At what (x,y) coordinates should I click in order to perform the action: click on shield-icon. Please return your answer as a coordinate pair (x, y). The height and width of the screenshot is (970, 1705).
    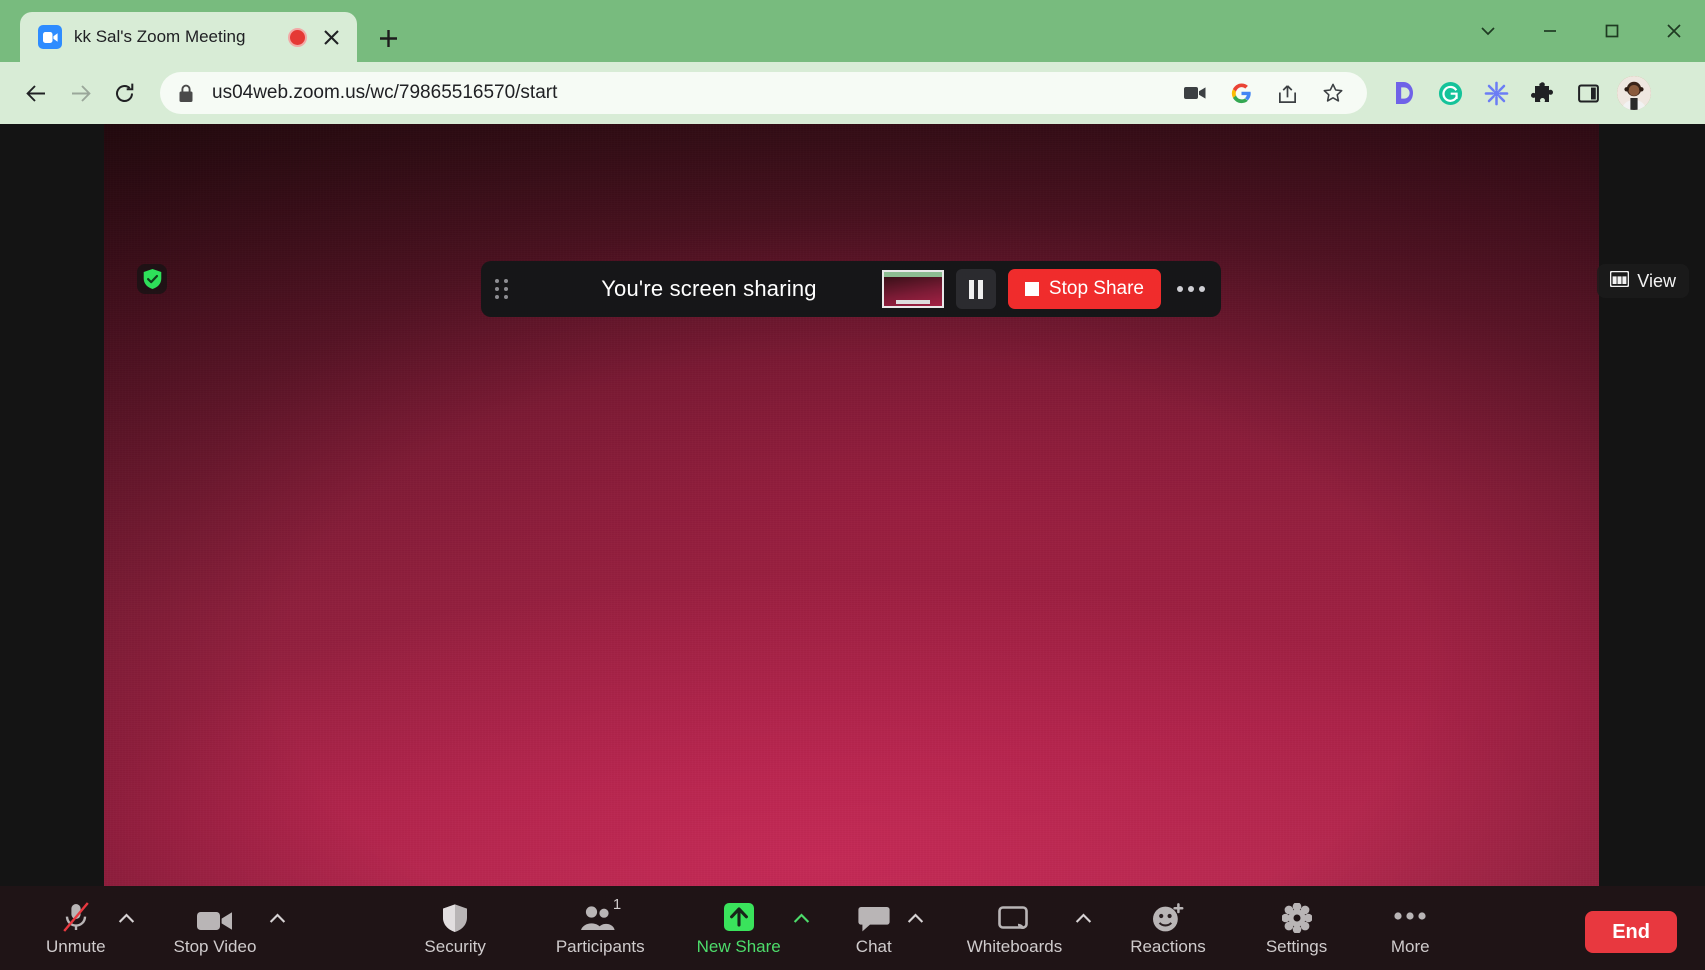
    Looking at the image, I should click on (455, 916).